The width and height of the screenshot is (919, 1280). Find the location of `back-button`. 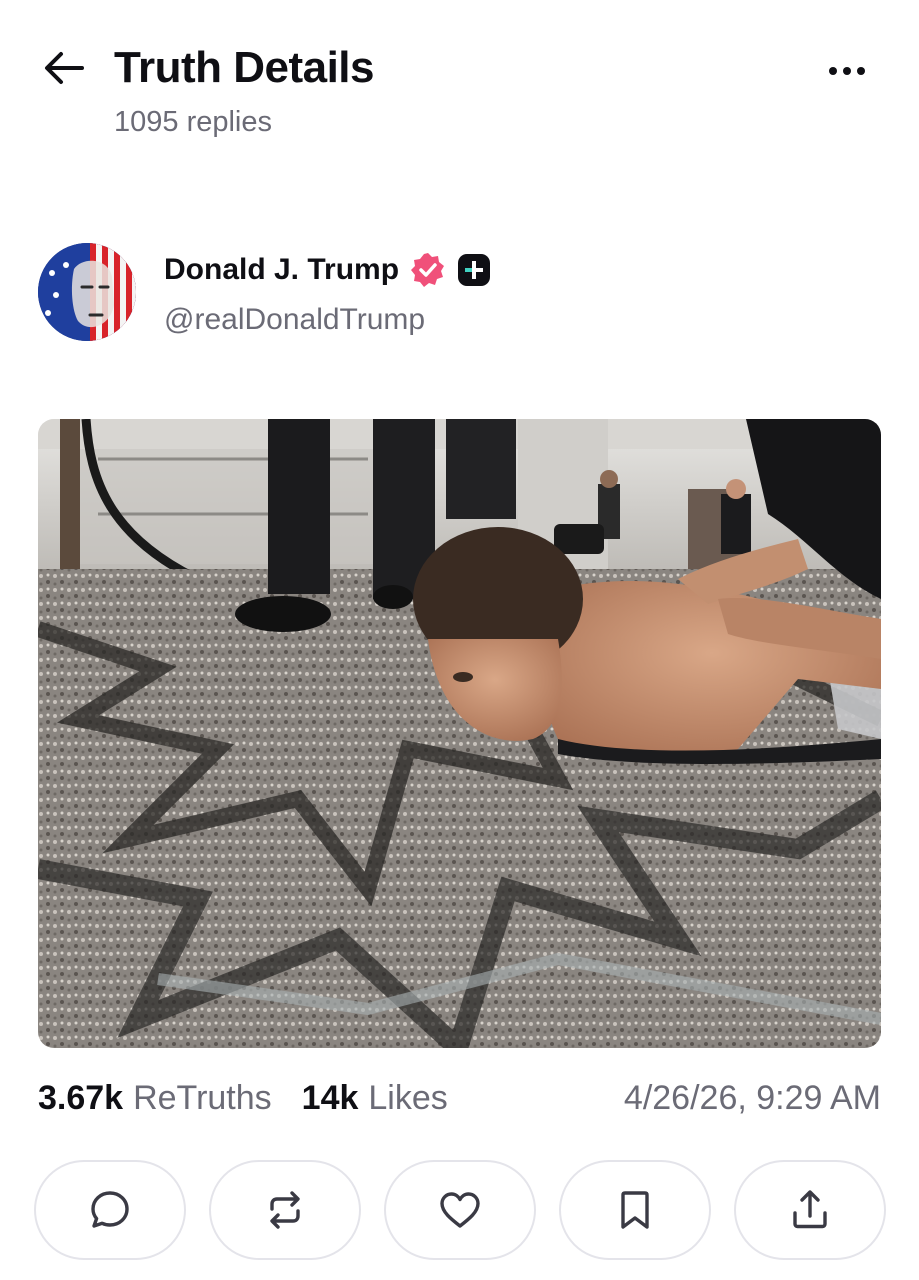

back-button is located at coordinates (64, 68).